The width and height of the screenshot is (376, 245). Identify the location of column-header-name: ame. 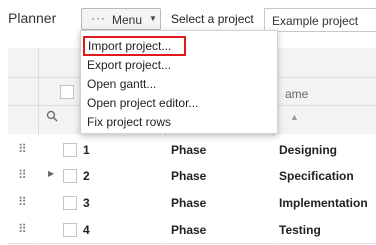
(296, 94).